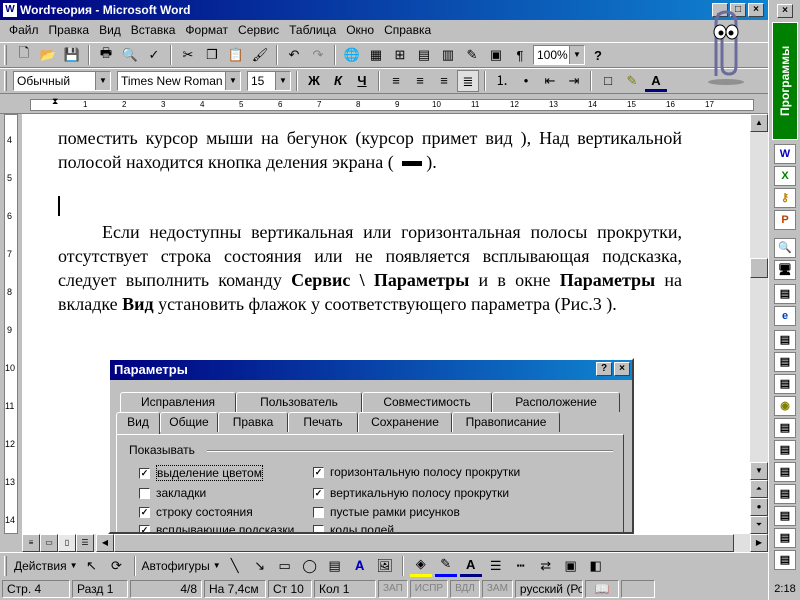 The height and width of the screenshot is (600, 800). I want to click on shortcut-bar-close-icon: ×, so click(785, 11).